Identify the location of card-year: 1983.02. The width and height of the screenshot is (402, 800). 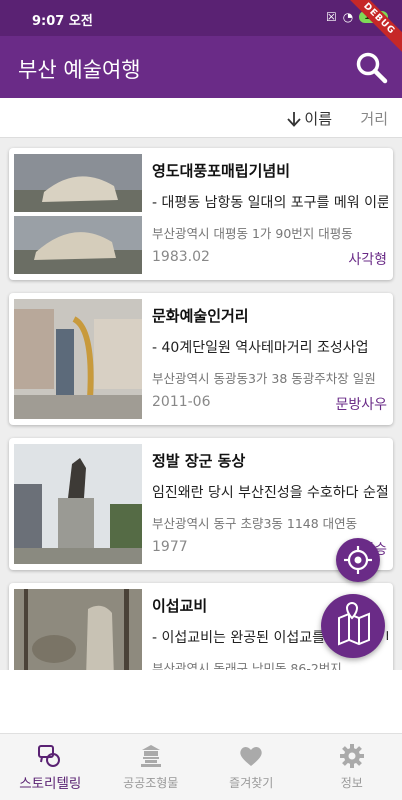
(181, 257).